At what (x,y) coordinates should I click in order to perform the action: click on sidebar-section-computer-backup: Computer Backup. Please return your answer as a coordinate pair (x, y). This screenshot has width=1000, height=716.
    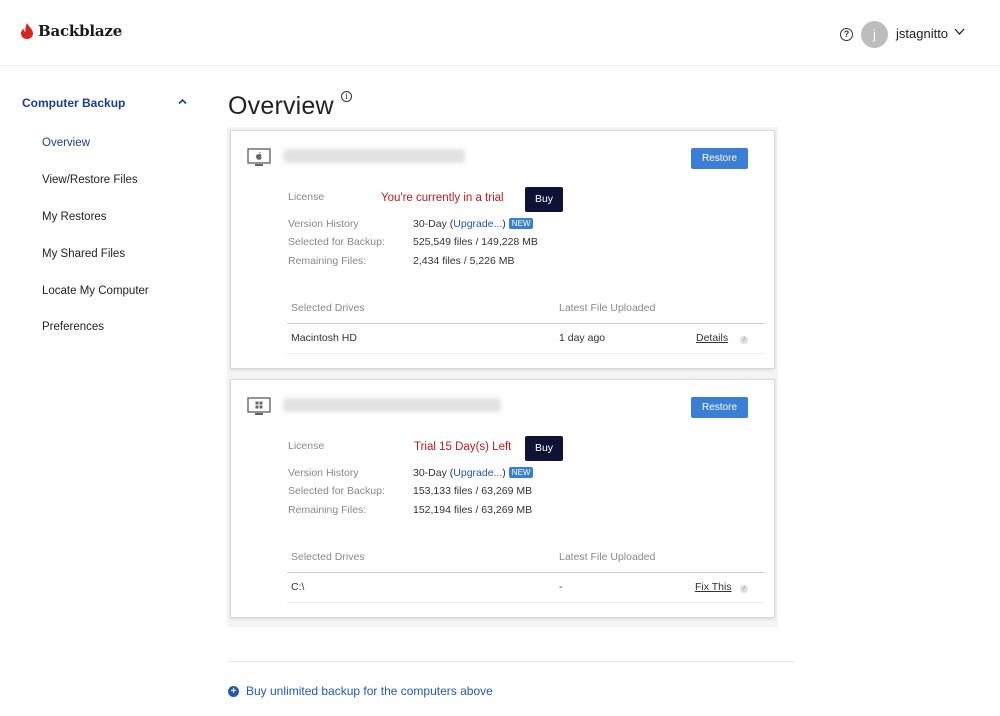
    Looking at the image, I should click on (73, 103).